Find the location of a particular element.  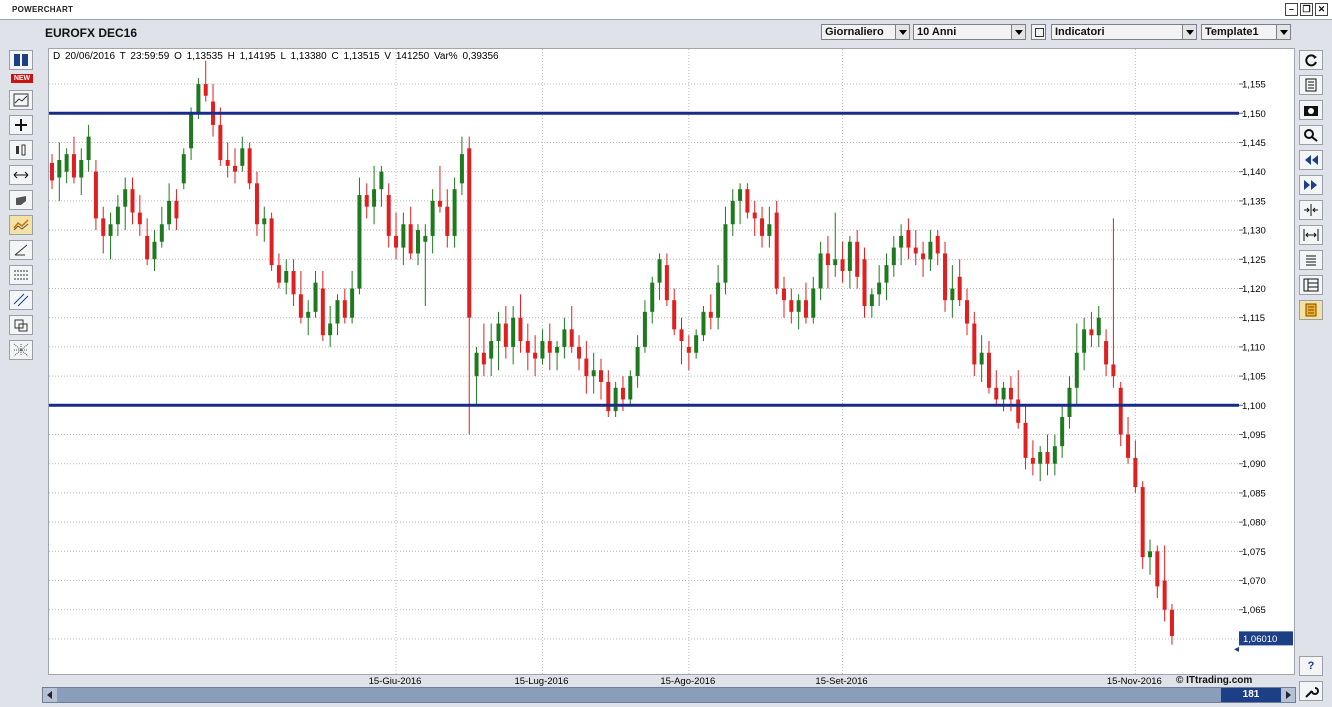

ohlc-date: D 20/06/2016 is located at coordinates (84, 56).